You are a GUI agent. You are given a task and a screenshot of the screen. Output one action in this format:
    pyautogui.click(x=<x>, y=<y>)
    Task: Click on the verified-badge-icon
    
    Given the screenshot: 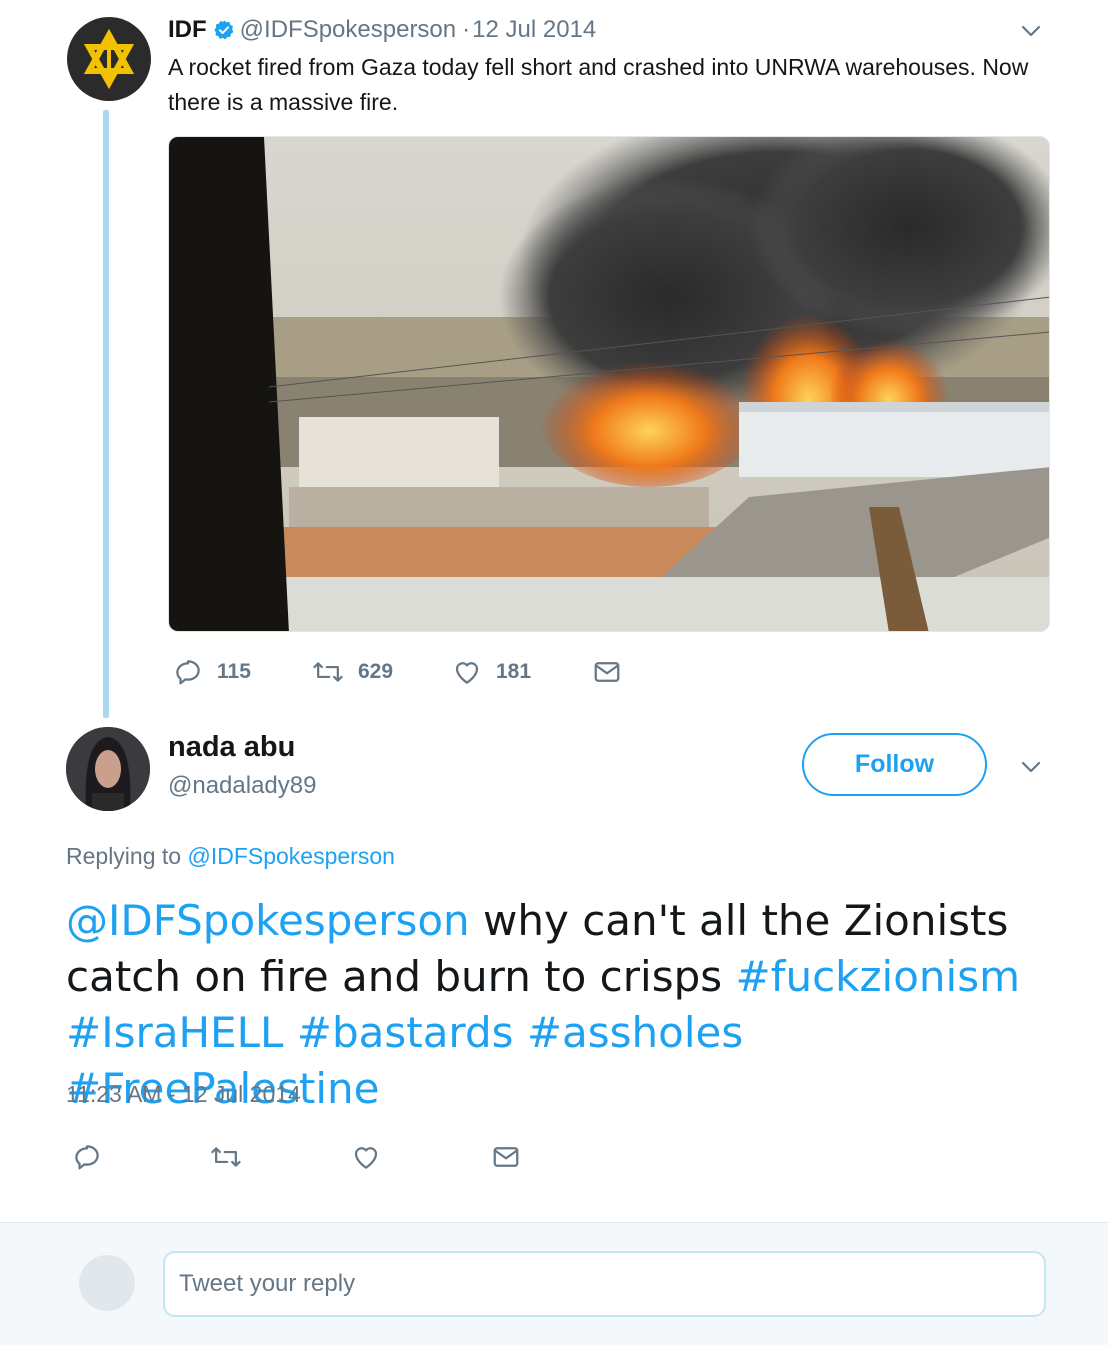 What is the action you would take?
    pyautogui.click(x=224, y=30)
    